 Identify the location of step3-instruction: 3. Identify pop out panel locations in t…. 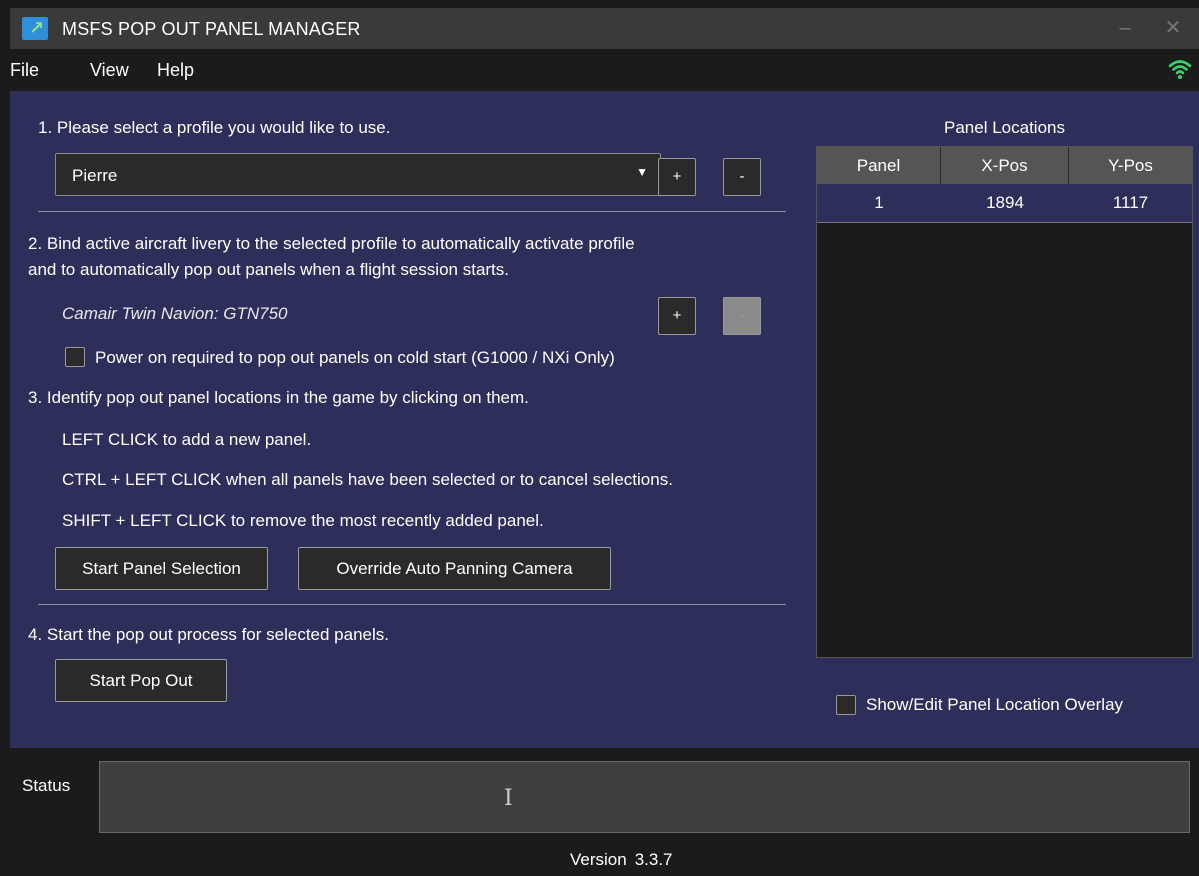
(278, 397).